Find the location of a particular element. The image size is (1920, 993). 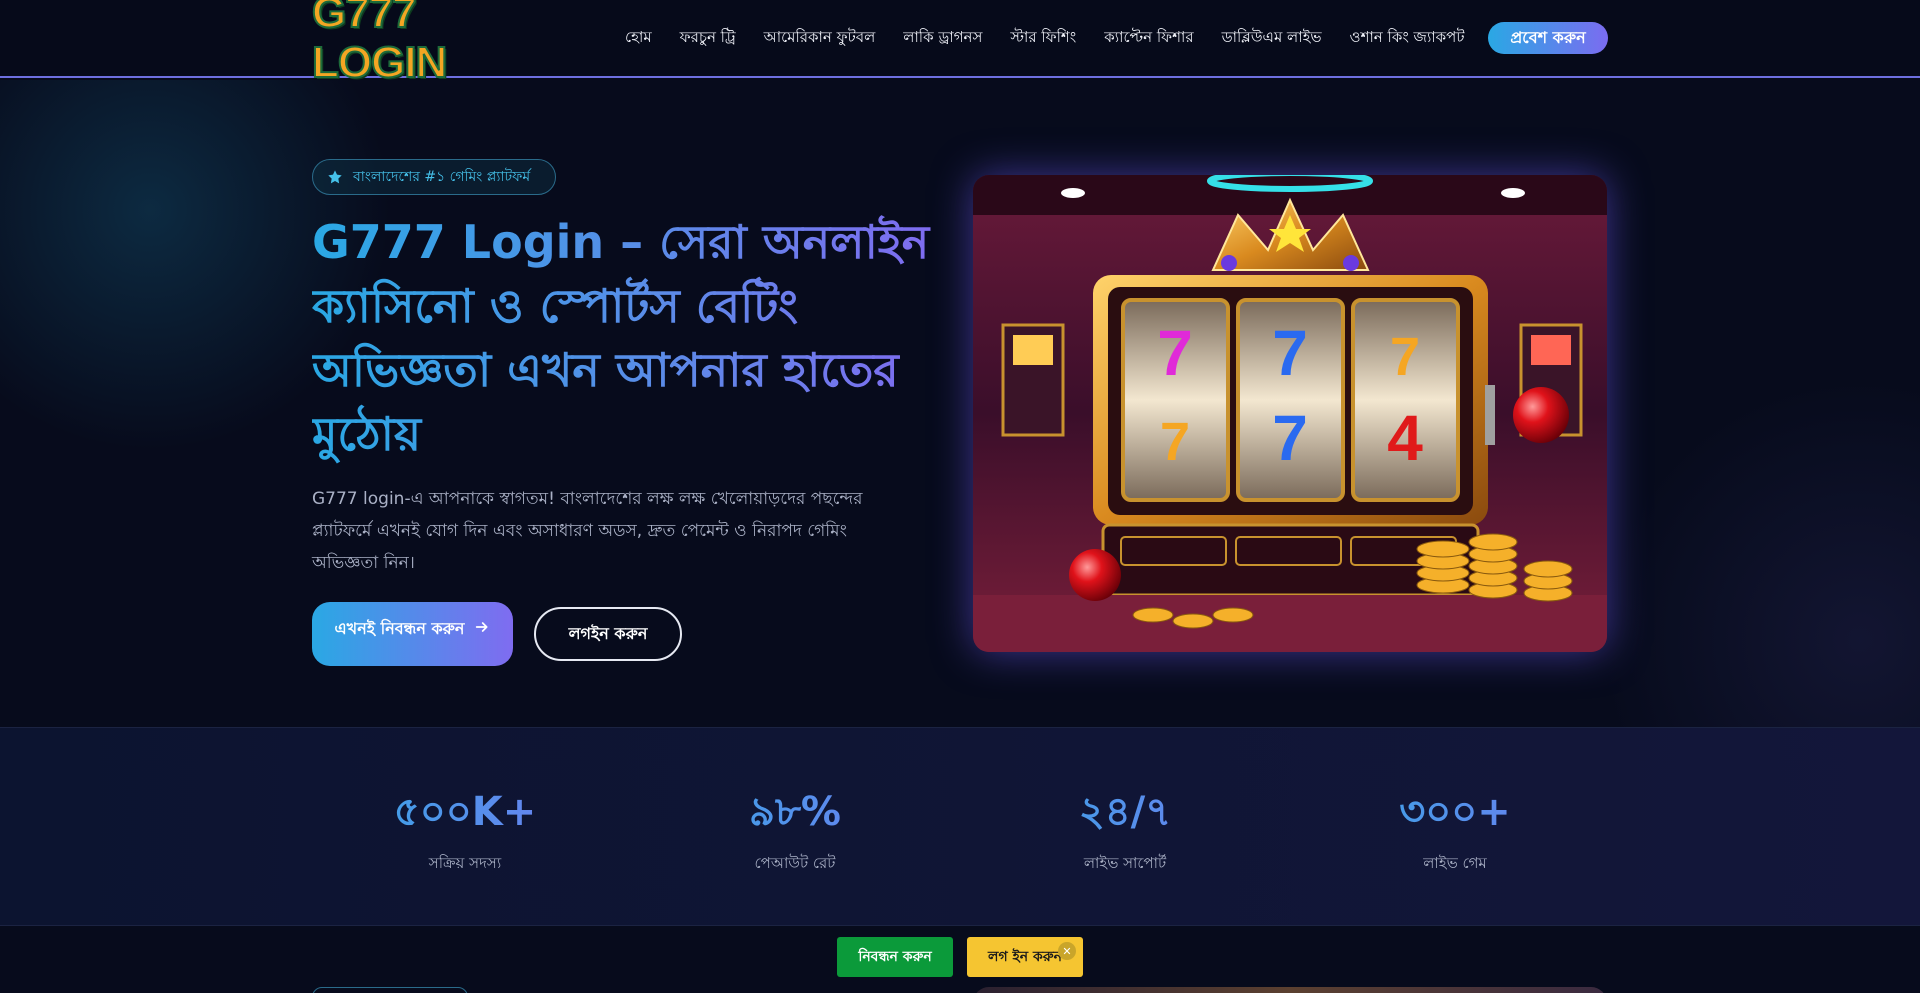

stat-value: ৫০০K+ is located at coordinates (465, 812).